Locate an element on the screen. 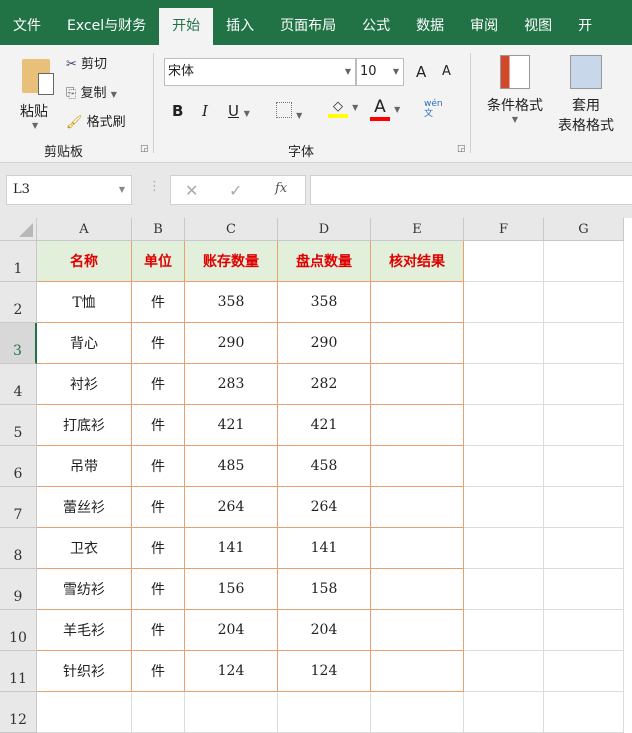  cell-F6 is located at coordinates (504, 466).